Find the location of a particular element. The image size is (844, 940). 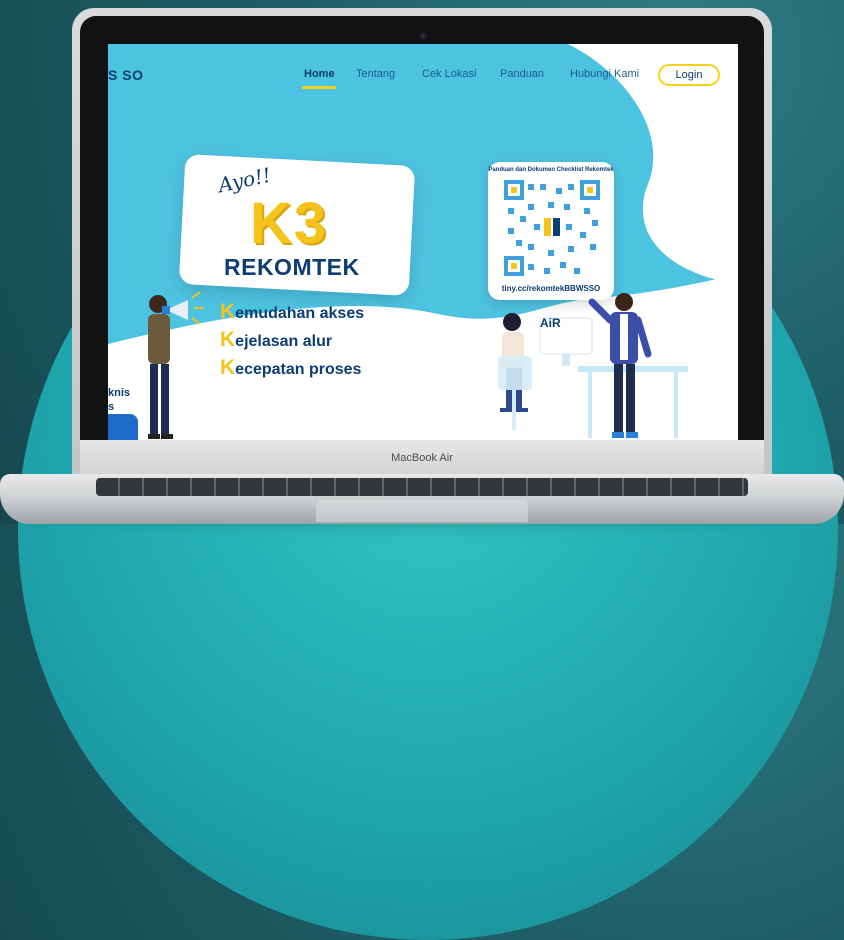

pu-logo-icon is located at coordinates (552, 228).